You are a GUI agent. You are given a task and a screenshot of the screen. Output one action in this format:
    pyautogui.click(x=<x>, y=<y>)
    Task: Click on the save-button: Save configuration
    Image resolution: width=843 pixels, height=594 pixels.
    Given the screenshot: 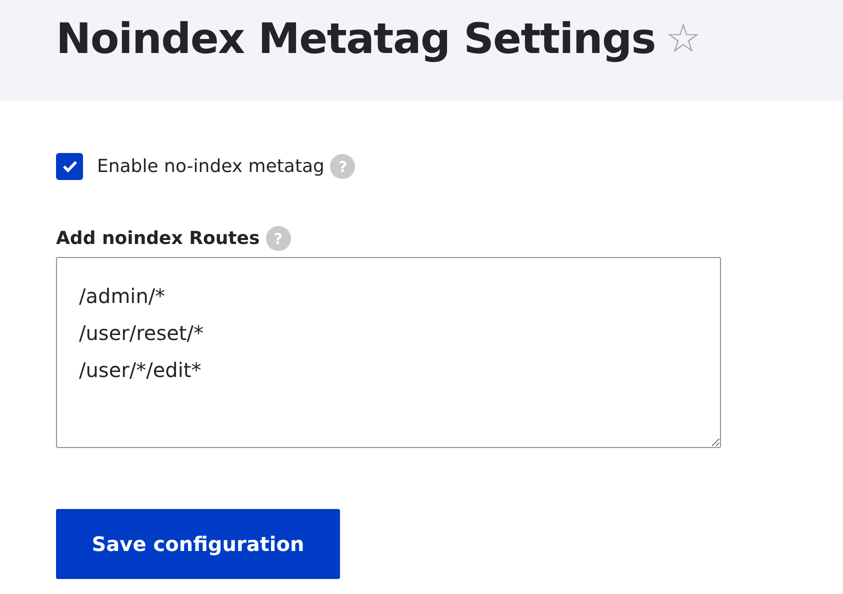 What is the action you would take?
    pyautogui.click(x=198, y=544)
    